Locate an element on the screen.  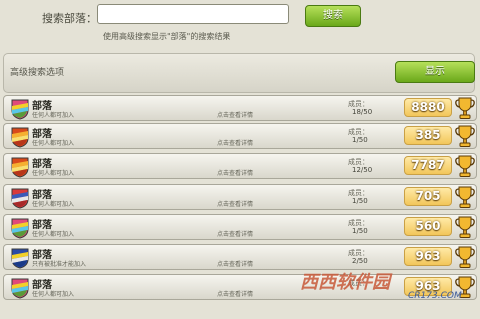
clan-row: 部落 只有被批准才能加入 点击查看详情 成员： 2/50 963 is located at coordinates (240, 257).